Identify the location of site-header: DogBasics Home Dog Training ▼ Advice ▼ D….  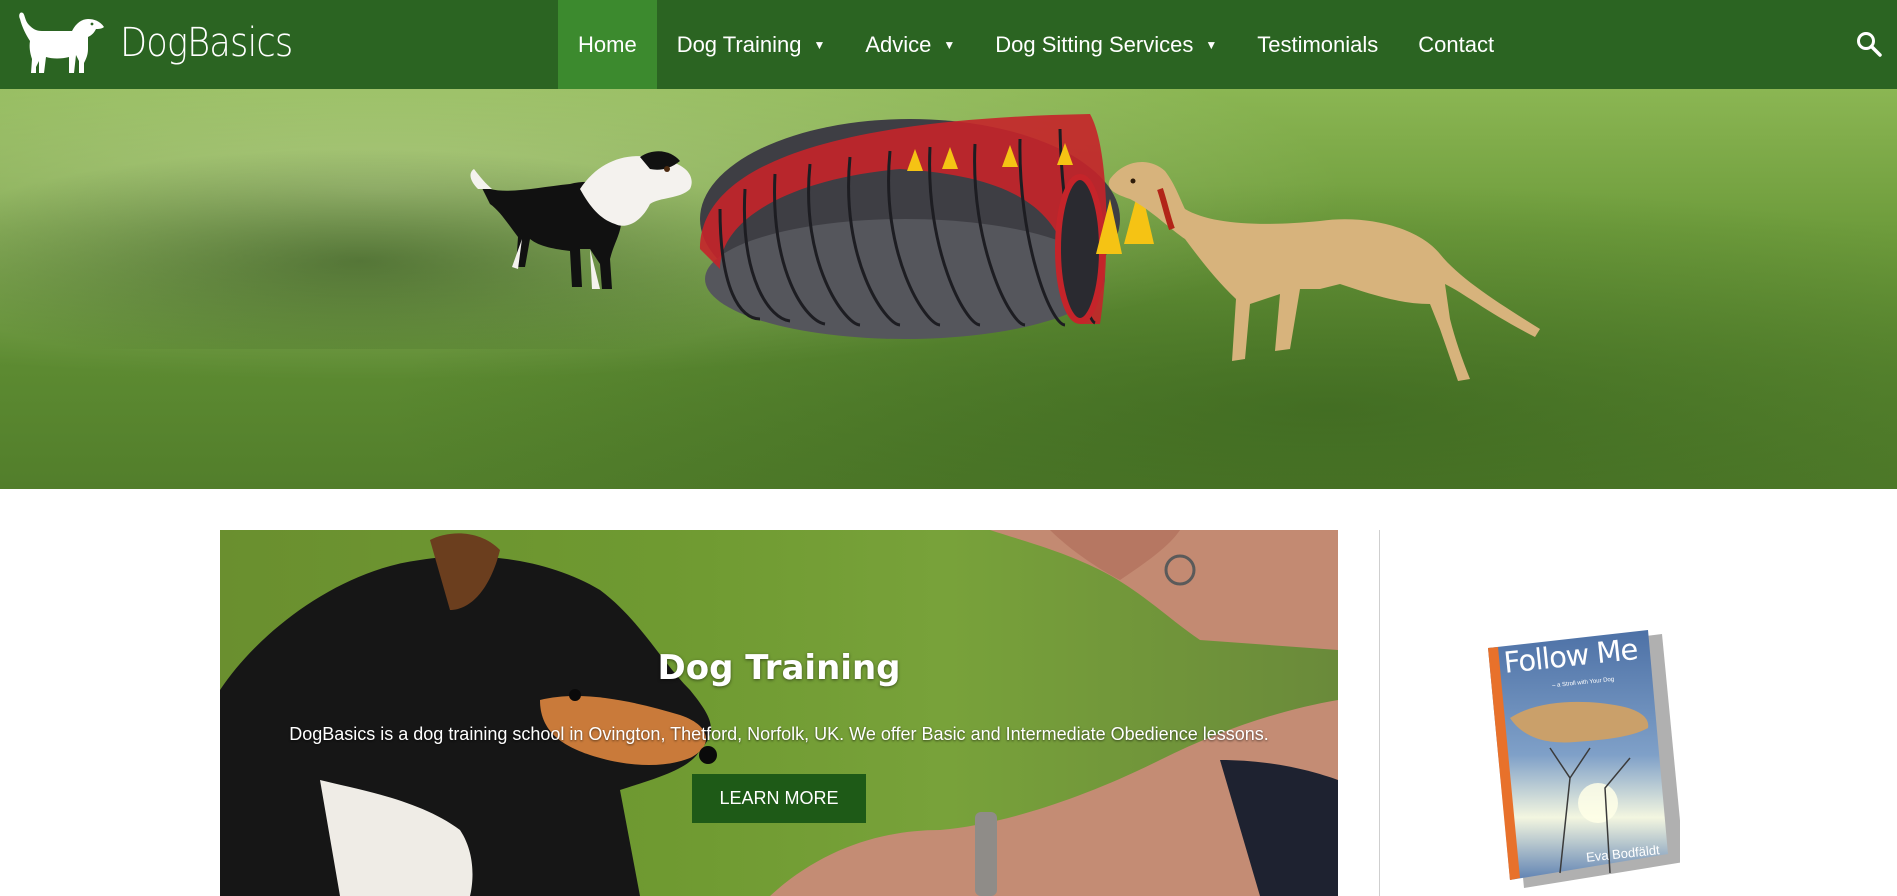
(948, 44).